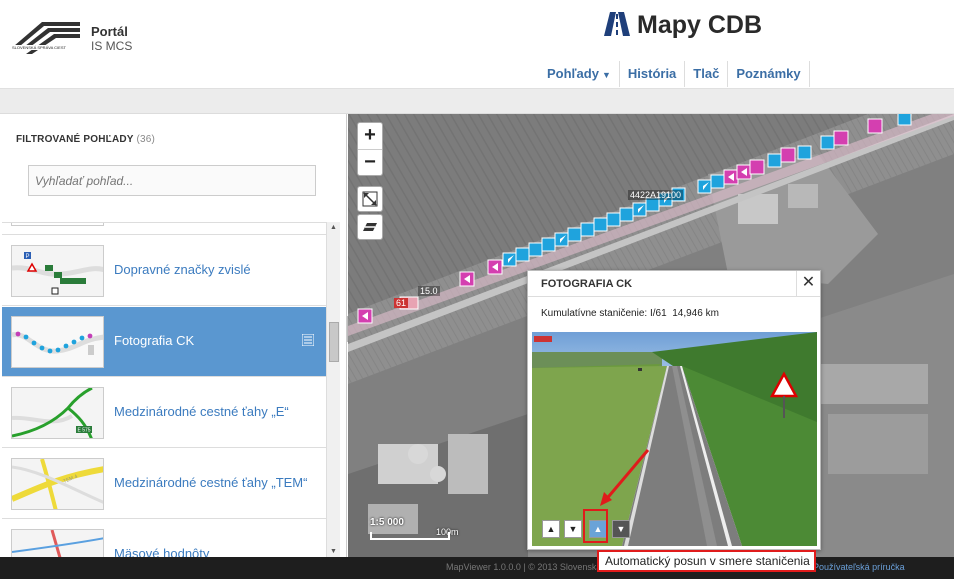 The width and height of the screenshot is (954, 579). I want to click on annotation-arrow-icon, so click(625, 477).